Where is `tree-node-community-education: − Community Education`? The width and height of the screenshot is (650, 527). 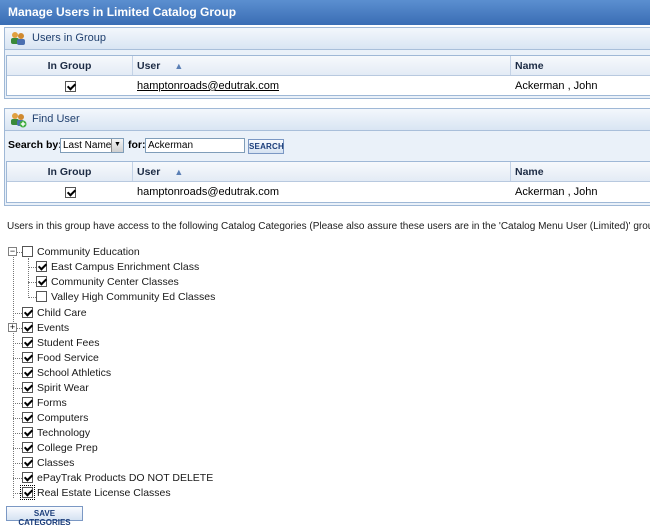 tree-node-community-education: − Community Education is located at coordinates (325, 251).